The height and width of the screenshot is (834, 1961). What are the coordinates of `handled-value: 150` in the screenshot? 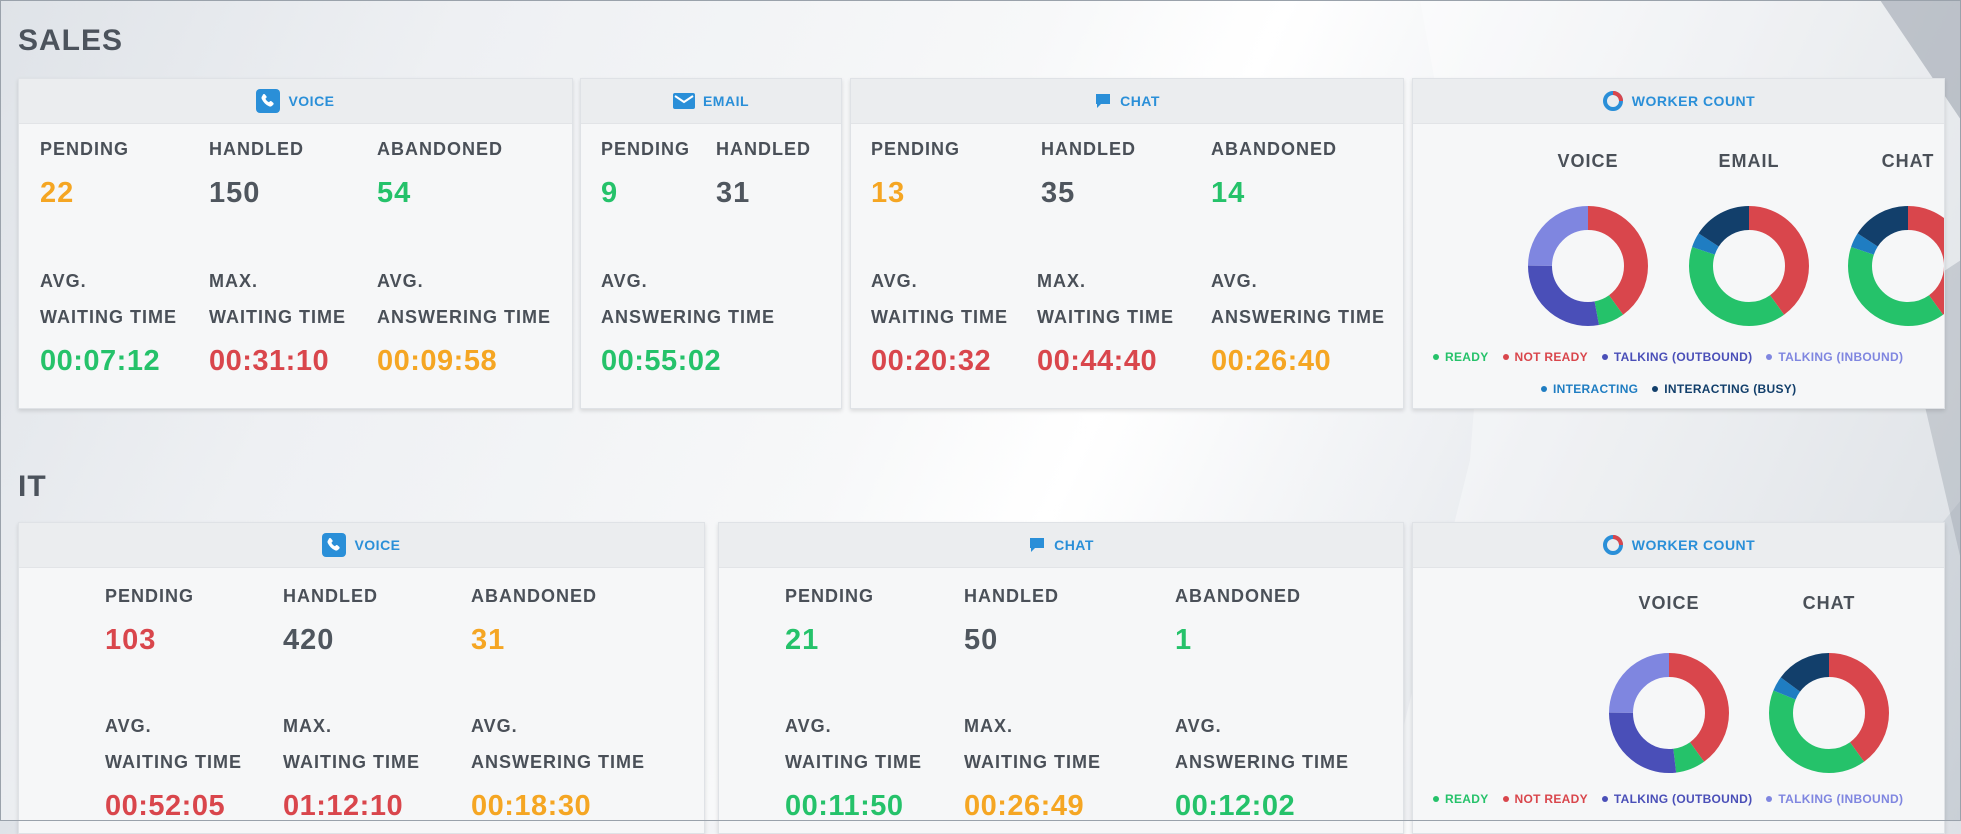 It's located at (235, 193).